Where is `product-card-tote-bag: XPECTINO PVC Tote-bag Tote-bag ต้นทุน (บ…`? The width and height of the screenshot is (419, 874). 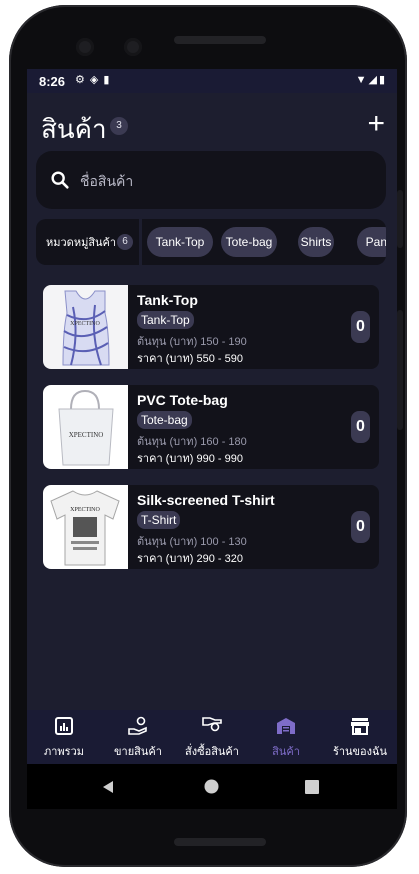
product-card-tote-bag: XPECTINO PVC Tote-bag Tote-bag ต้นทุน (บ… is located at coordinates (211, 427).